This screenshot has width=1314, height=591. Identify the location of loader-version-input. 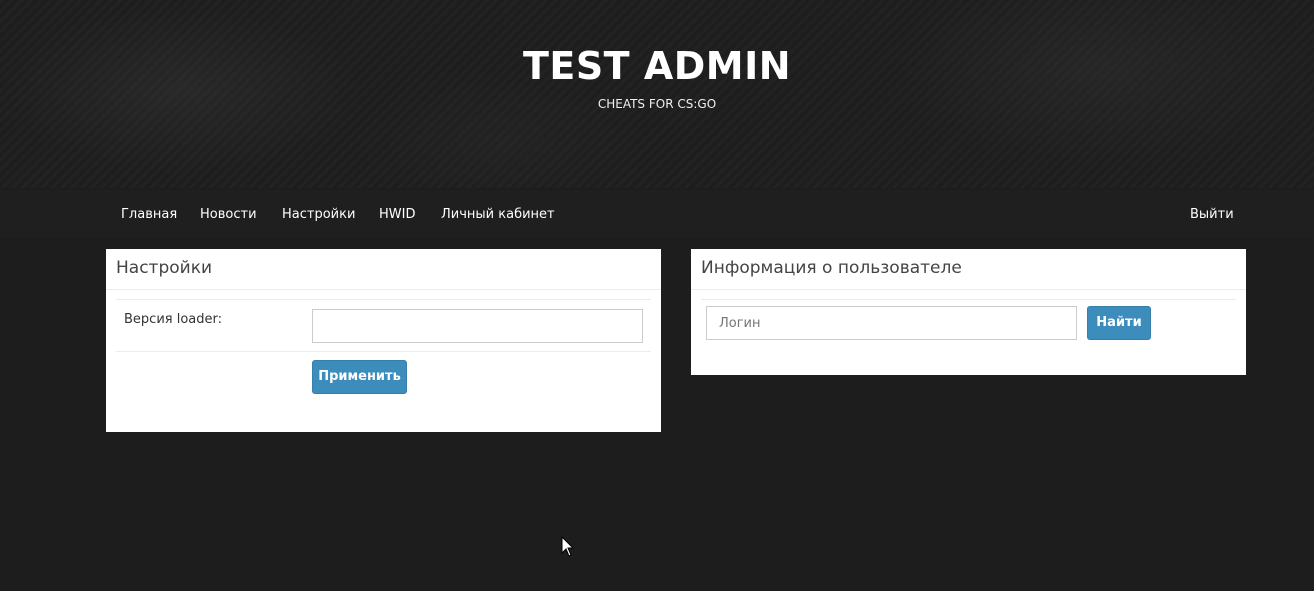
(477, 326).